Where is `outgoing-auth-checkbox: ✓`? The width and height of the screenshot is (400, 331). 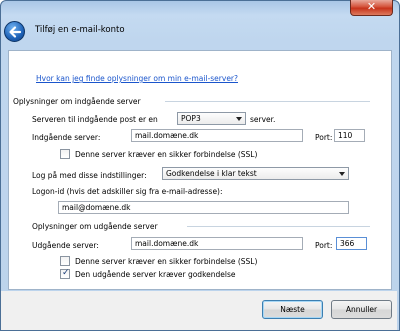 outgoing-auth-checkbox: ✓ is located at coordinates (65, 273).